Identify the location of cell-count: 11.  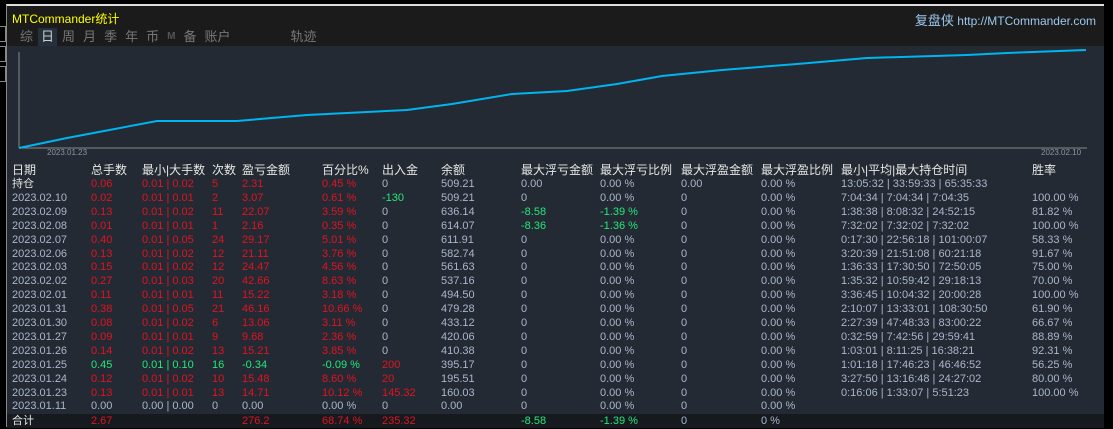
(218, 211).